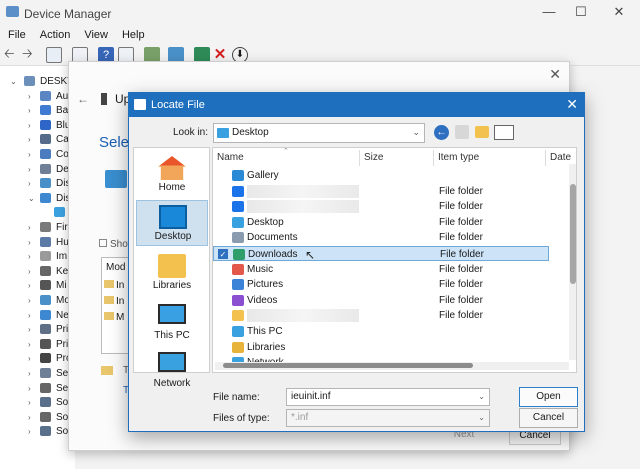 The image size is (640, 469). I want to click on place-libraries: Libraries, so click(172, 273).